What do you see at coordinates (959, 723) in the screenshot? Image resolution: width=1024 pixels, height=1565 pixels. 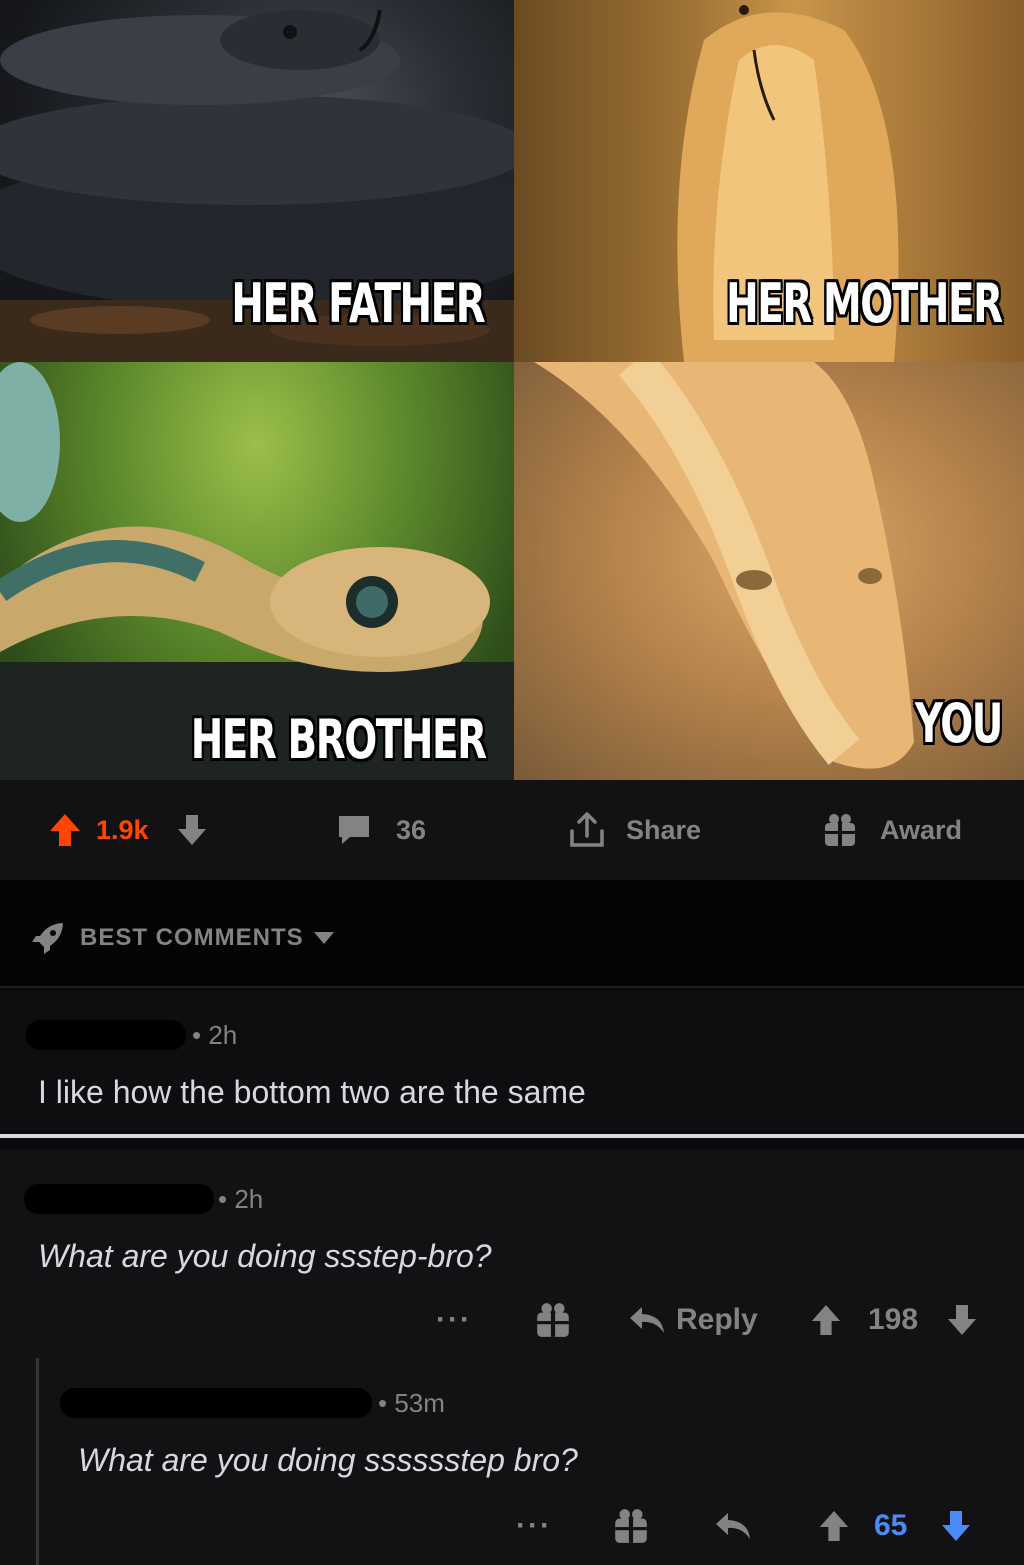 I see `caption-you: YOU` at bounding box center [959, 723].